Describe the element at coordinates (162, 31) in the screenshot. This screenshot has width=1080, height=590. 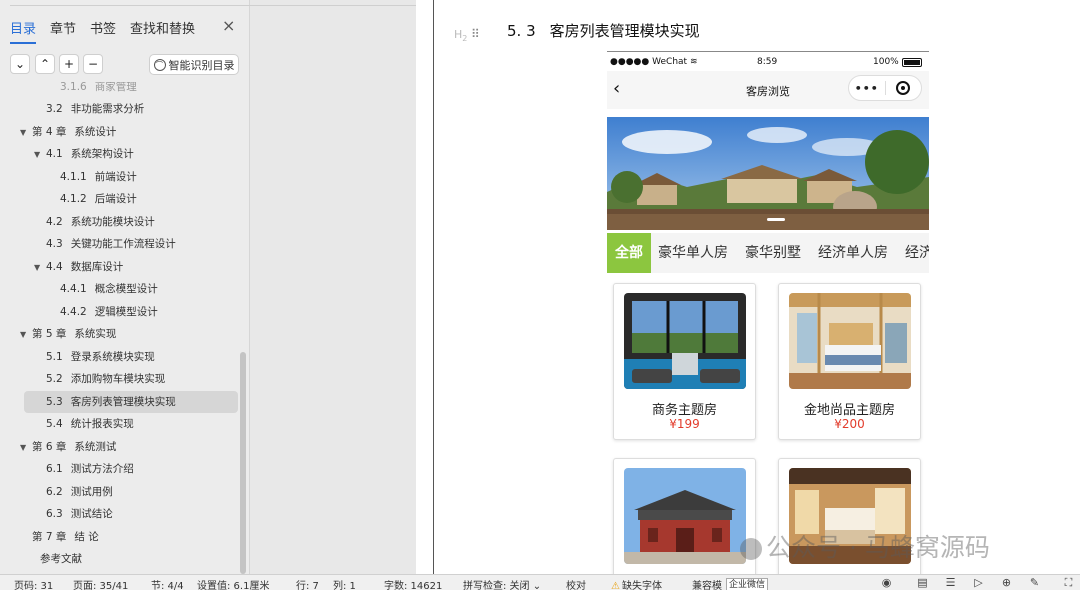
I see `tab-find-replace: 查找和替换` at that location.